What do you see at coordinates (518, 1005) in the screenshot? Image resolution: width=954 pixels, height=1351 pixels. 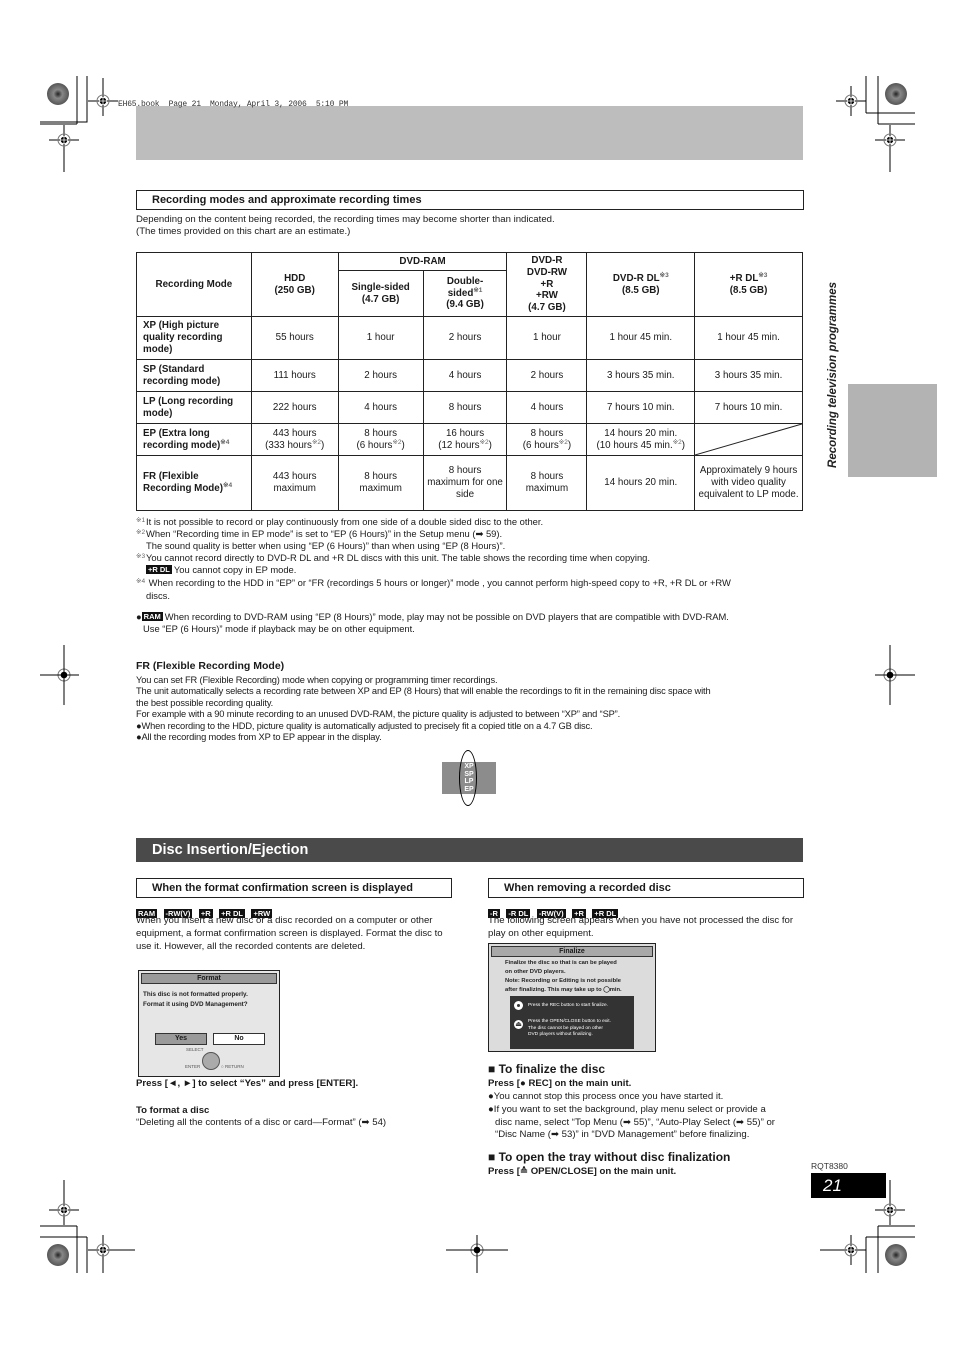 I see `rec-button-icon` at bounding box center [518, 1005].